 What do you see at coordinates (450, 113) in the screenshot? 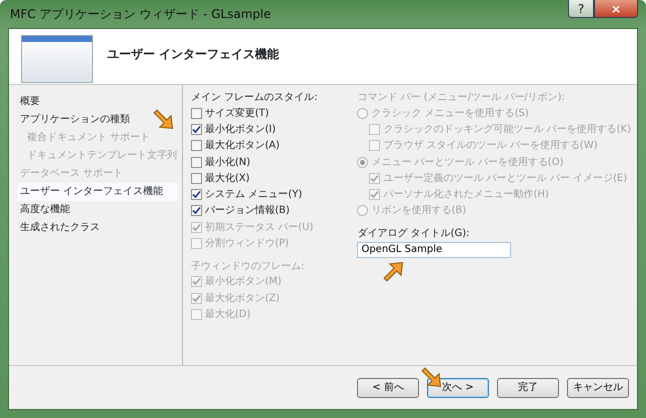
I see `radio-label: クラシック メニューを使用する(S)` at bounding box center [450, 113].